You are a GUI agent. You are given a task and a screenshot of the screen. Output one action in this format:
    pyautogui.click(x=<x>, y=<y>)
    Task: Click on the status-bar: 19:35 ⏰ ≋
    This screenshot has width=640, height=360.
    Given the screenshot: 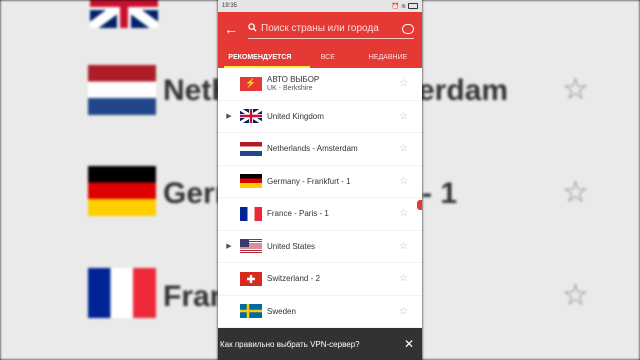 What is the action you would take?
    pyautogui.click(x=320, y=6)
    